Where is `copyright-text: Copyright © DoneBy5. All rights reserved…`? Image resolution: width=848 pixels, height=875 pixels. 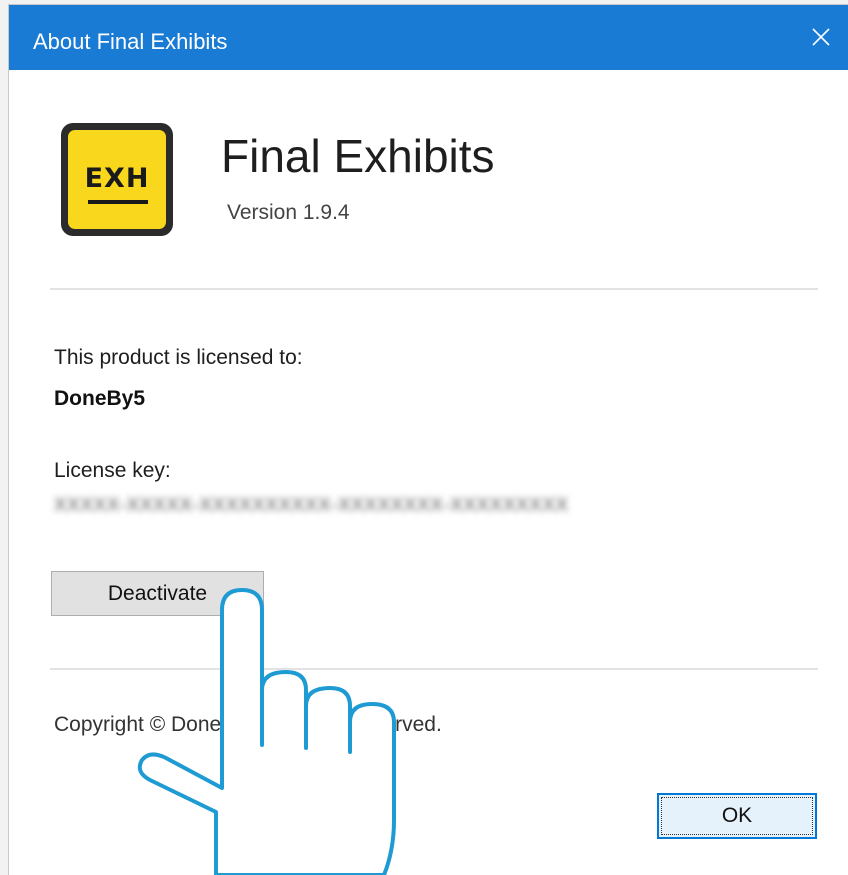 copyright-text: Copyright © DoneBy5. All rights reserved… is located at coordinates (248, 724).